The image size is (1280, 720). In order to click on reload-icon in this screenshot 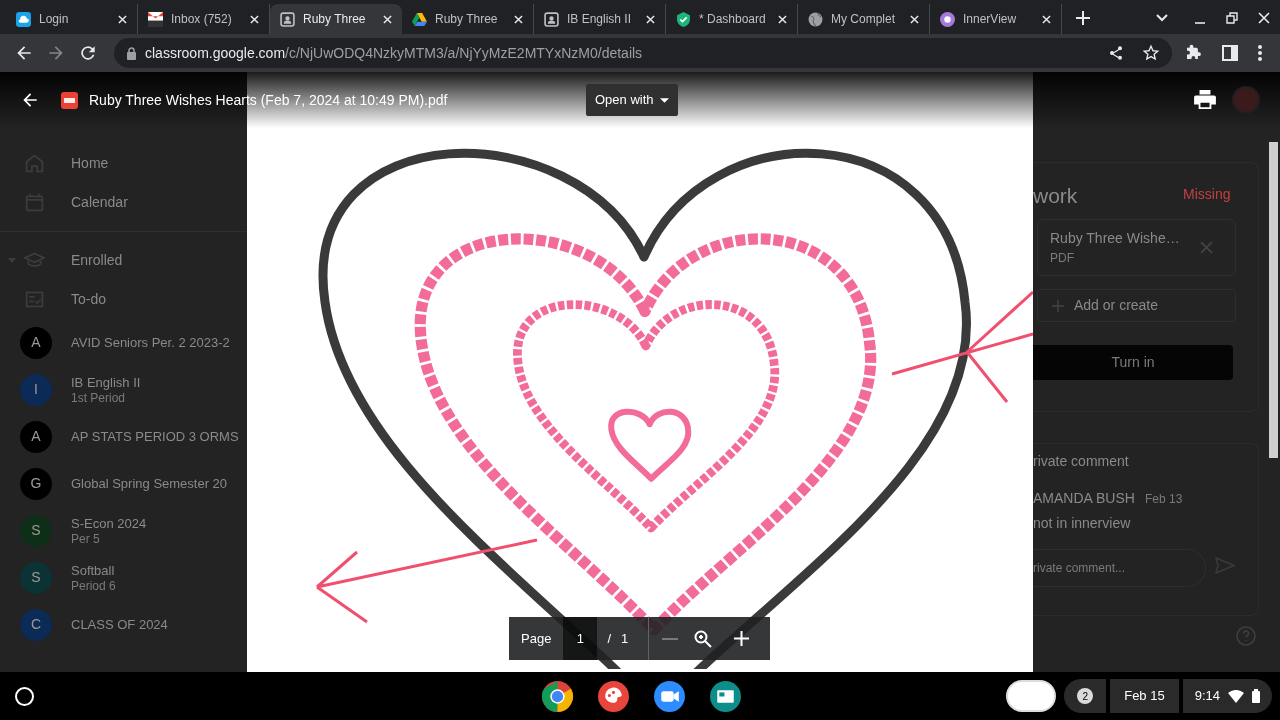, I will do `click(88, 53)`.